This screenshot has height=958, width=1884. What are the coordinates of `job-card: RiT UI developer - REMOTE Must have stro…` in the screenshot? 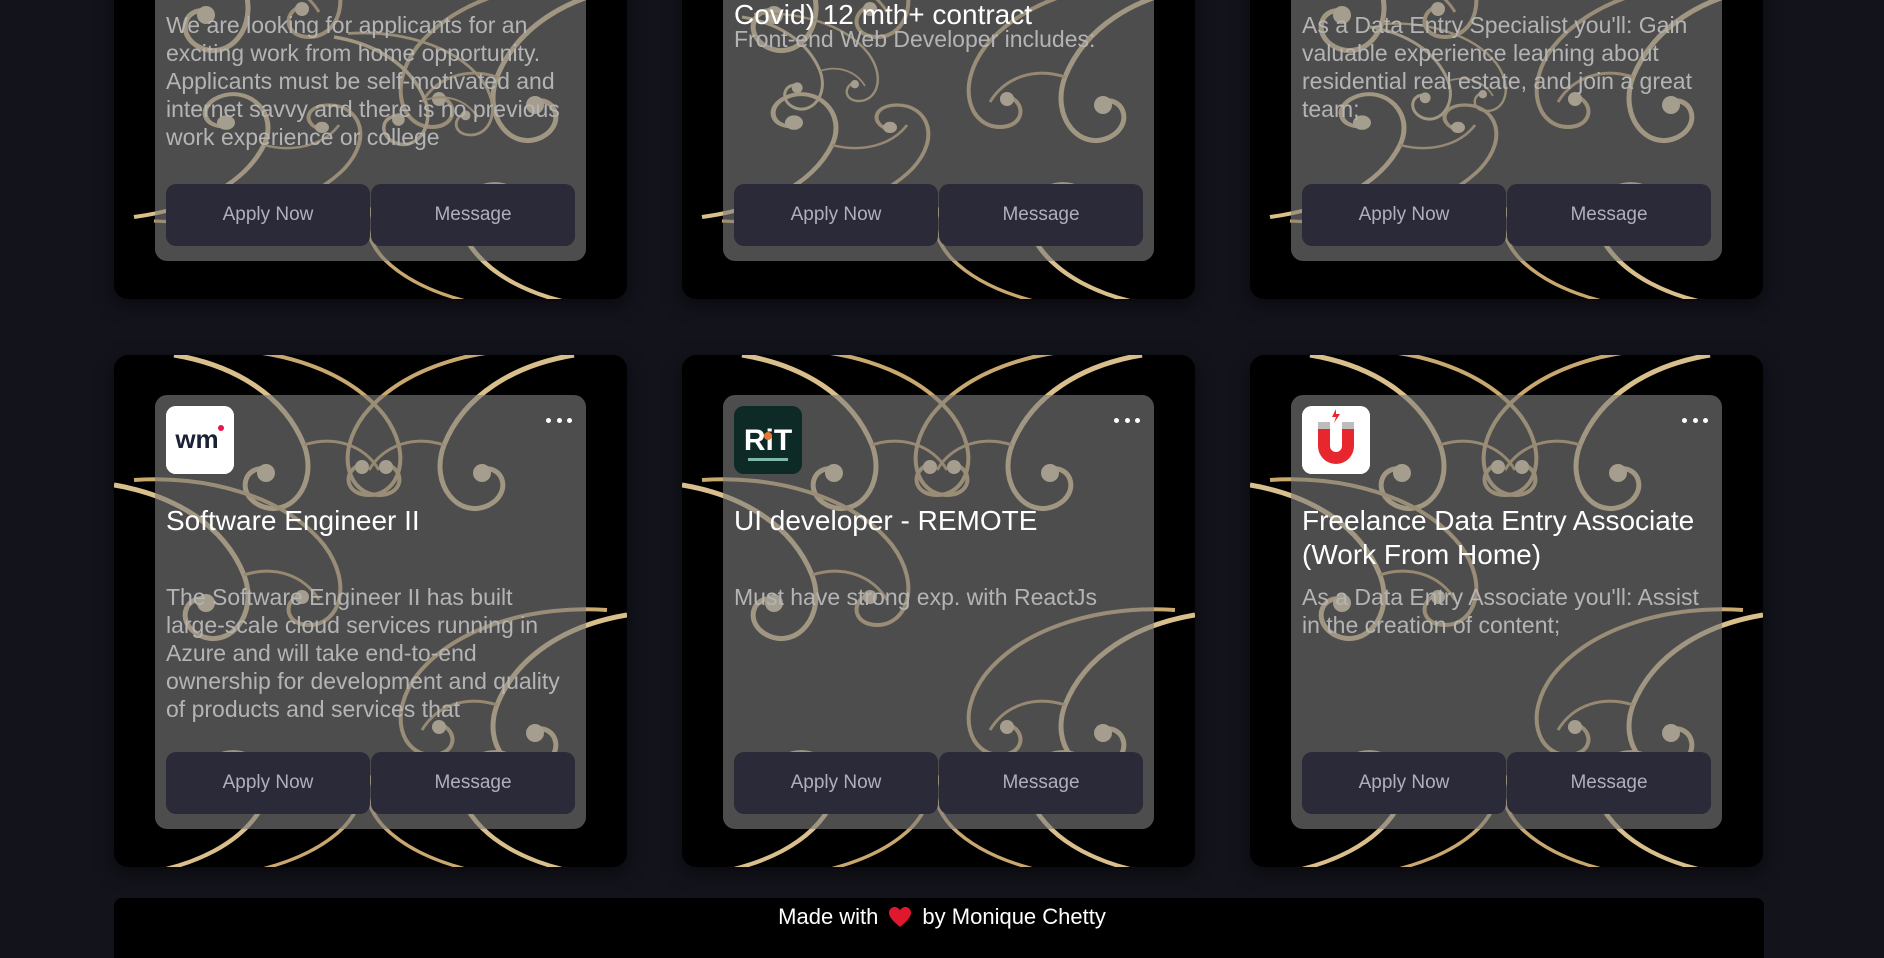 It's located at (938, 611).